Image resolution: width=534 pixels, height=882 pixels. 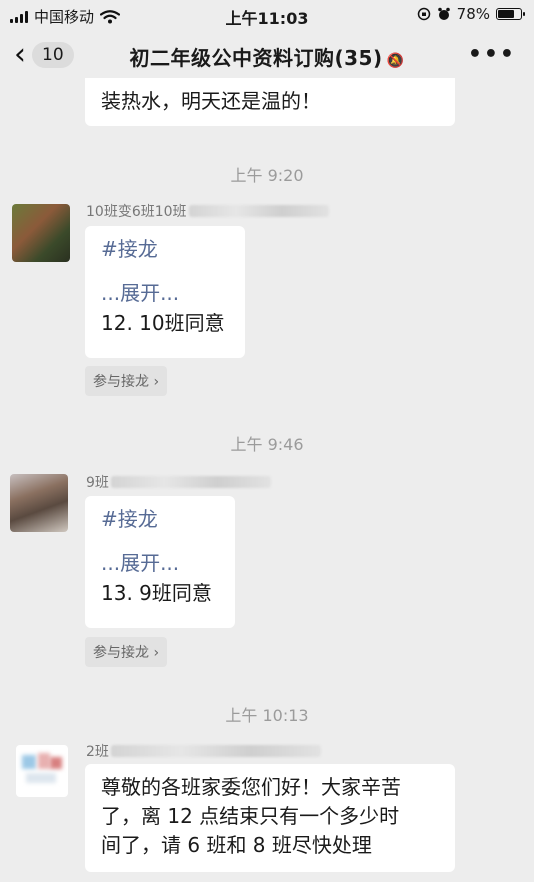 What do you see at coordinates (97, 483) in the screenshot?
I see `sender-name-text: 9班` at bounding box center [97, 483].